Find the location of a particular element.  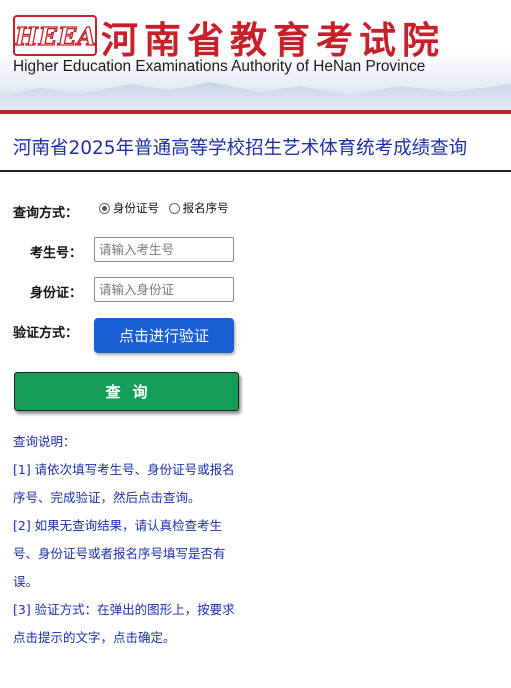

site-title-cn: 河南省教育考试院 is located at coordinates (273, 40).